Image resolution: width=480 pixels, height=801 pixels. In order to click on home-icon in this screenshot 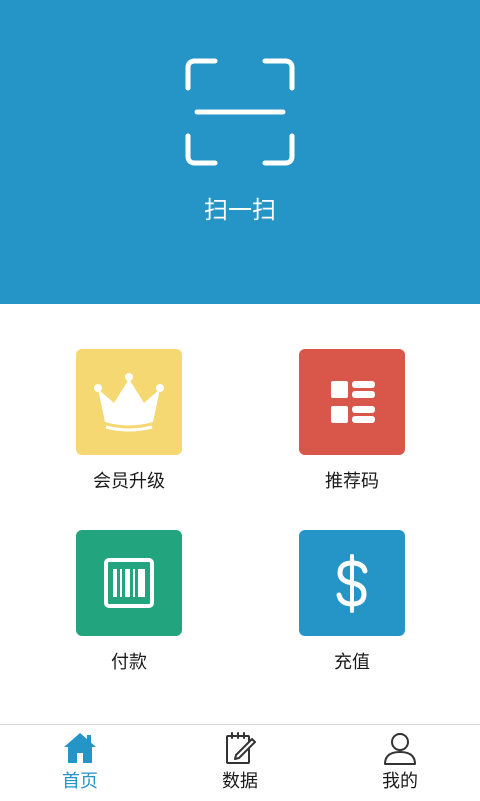, I will do `click(80, 748)`.